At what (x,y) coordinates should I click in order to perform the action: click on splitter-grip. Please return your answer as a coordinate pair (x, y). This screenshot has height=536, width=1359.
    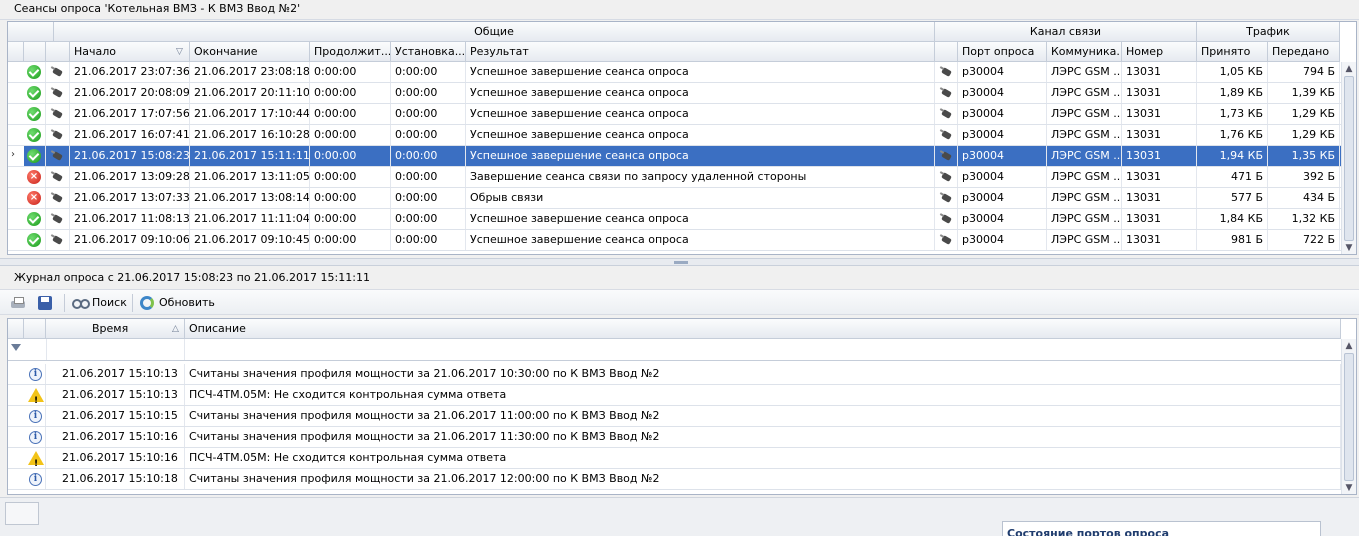
    Looking at the image, I should click on (681, 262).